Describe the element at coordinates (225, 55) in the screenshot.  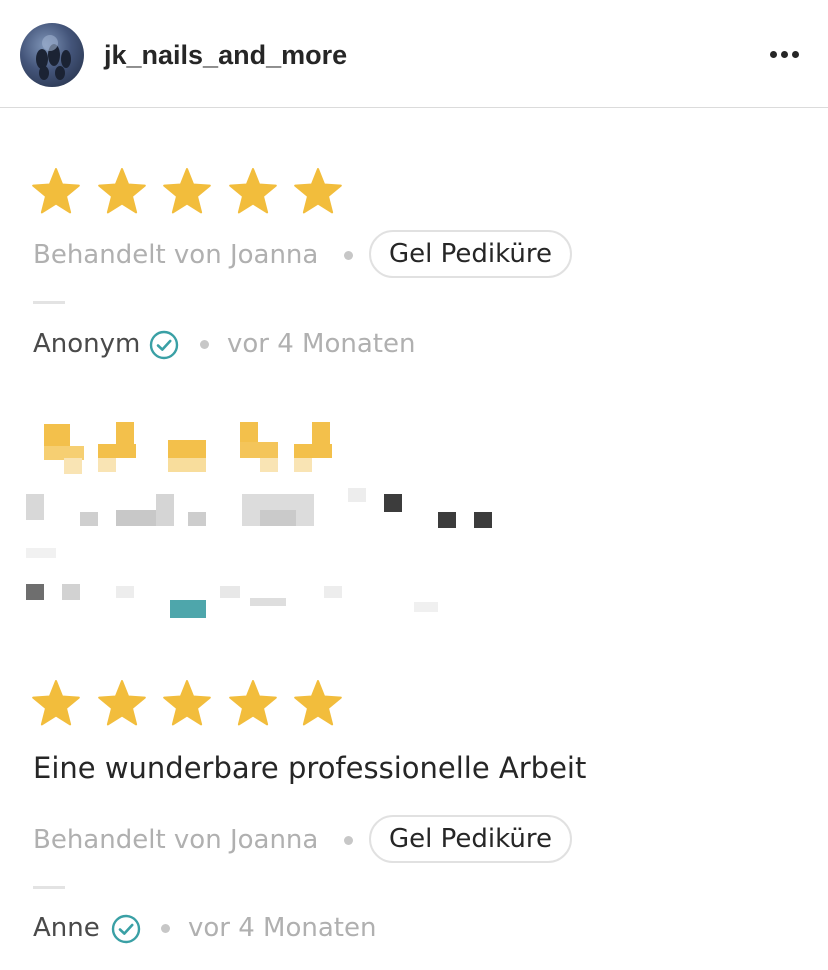
I see `username: jk_nails_and_more` at that location.